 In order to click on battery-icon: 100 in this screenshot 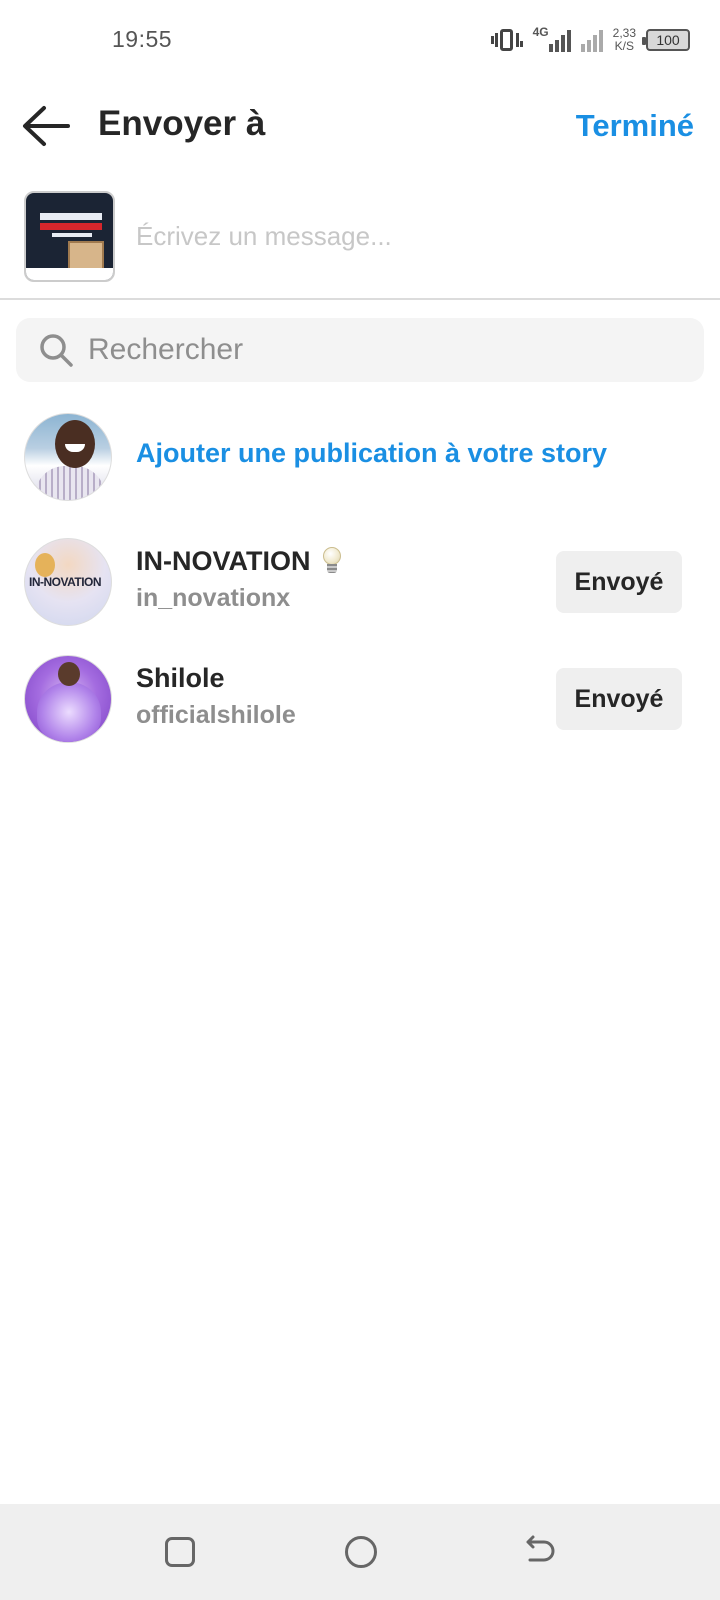, I will do `click(666, 40)`.